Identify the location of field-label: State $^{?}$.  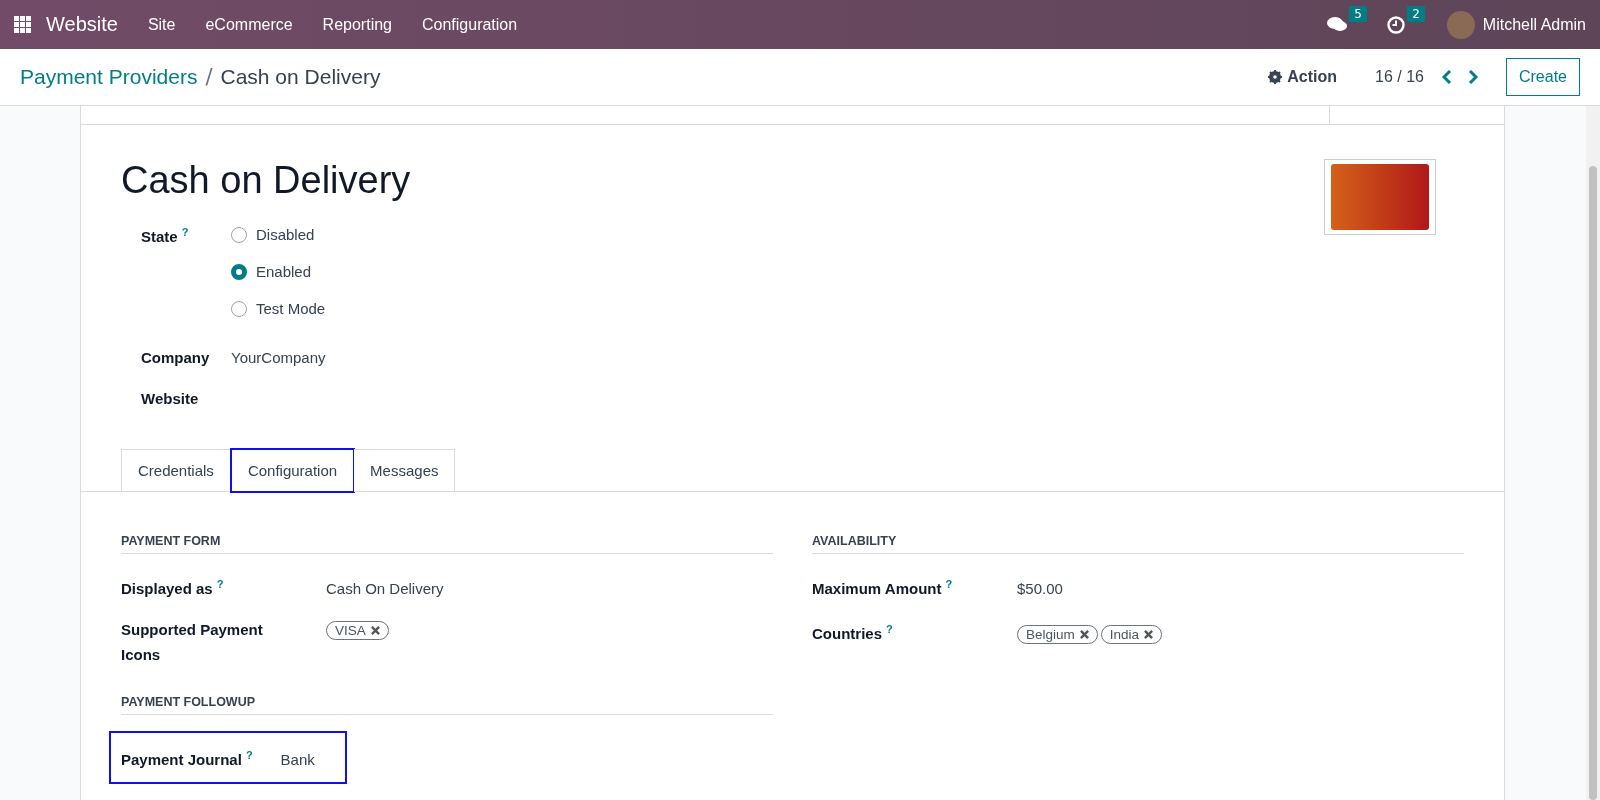
(165, 235).